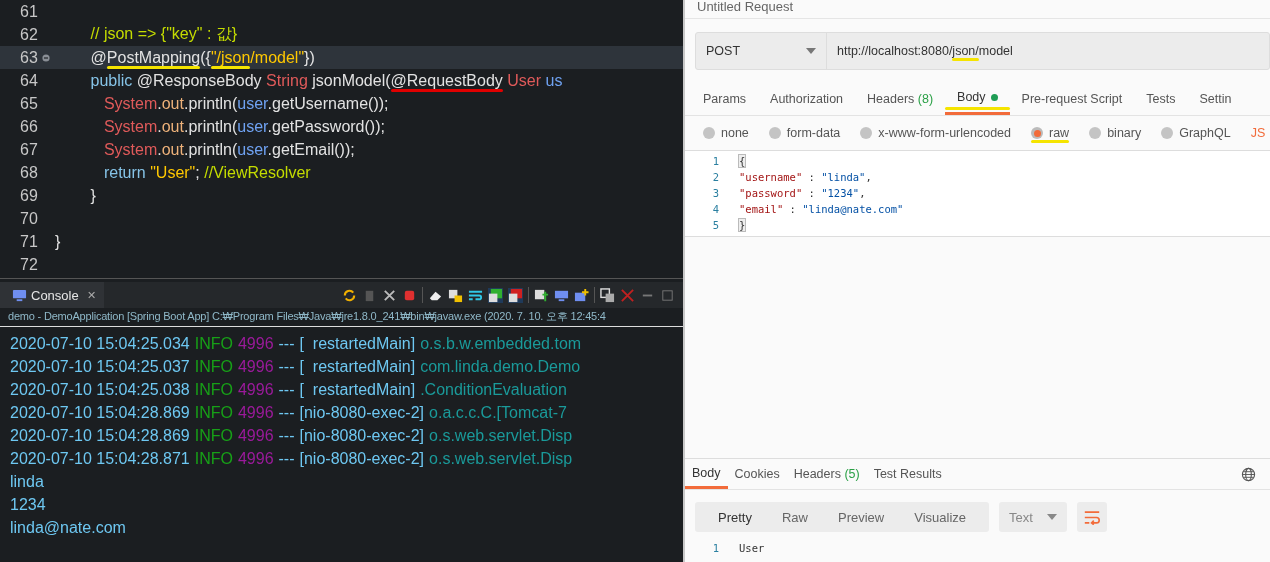 The image size is (1270, 562). What do you see at coordinates (29, 80) in the screenshot?
I see `line-number: 64` at bounding box center [29, 80].